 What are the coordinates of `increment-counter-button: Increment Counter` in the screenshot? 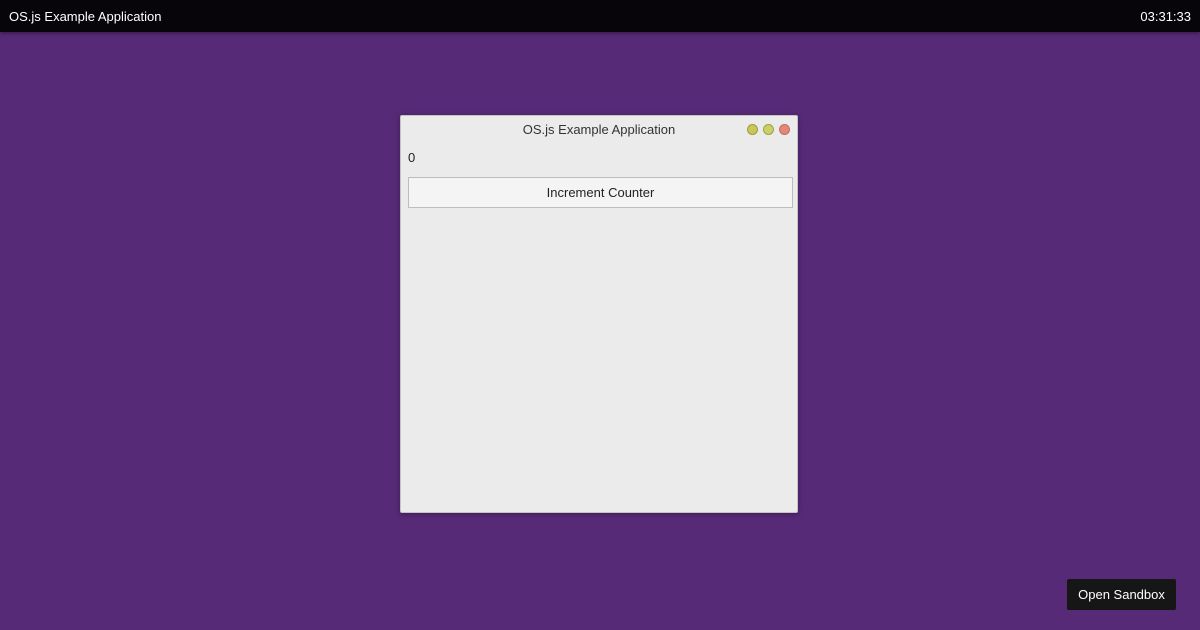 It's located at (600, 192).